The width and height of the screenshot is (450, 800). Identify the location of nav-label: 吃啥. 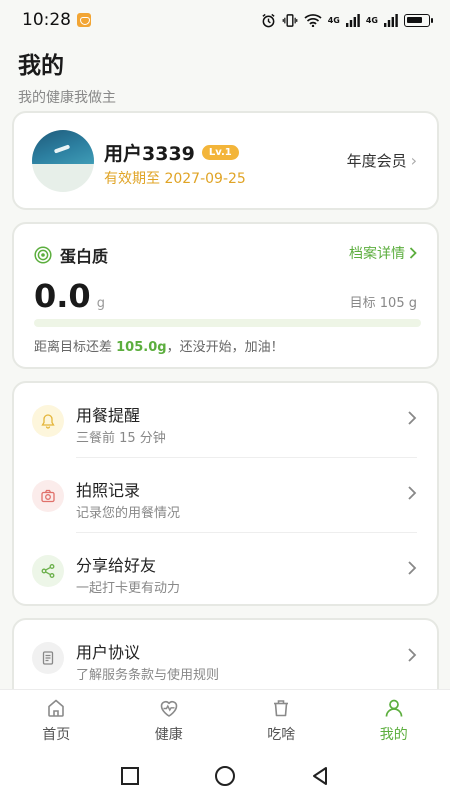
(281, 735).